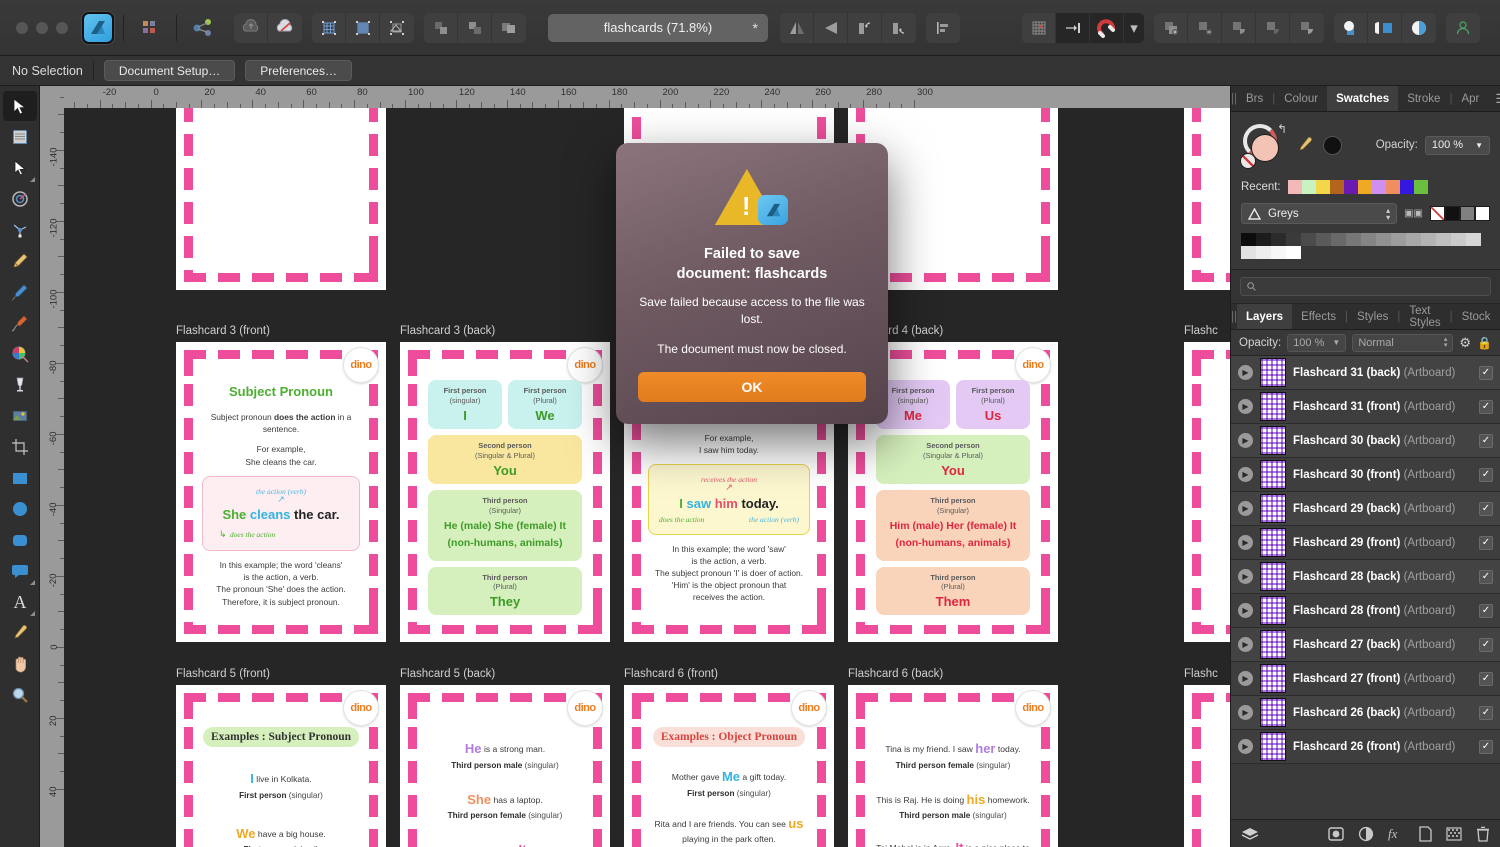 The image size is (1500, 847). Describe the element at coordinates (1457, 145) in the screenshot. I see `opacity-input: 100 % ▼` at that location.